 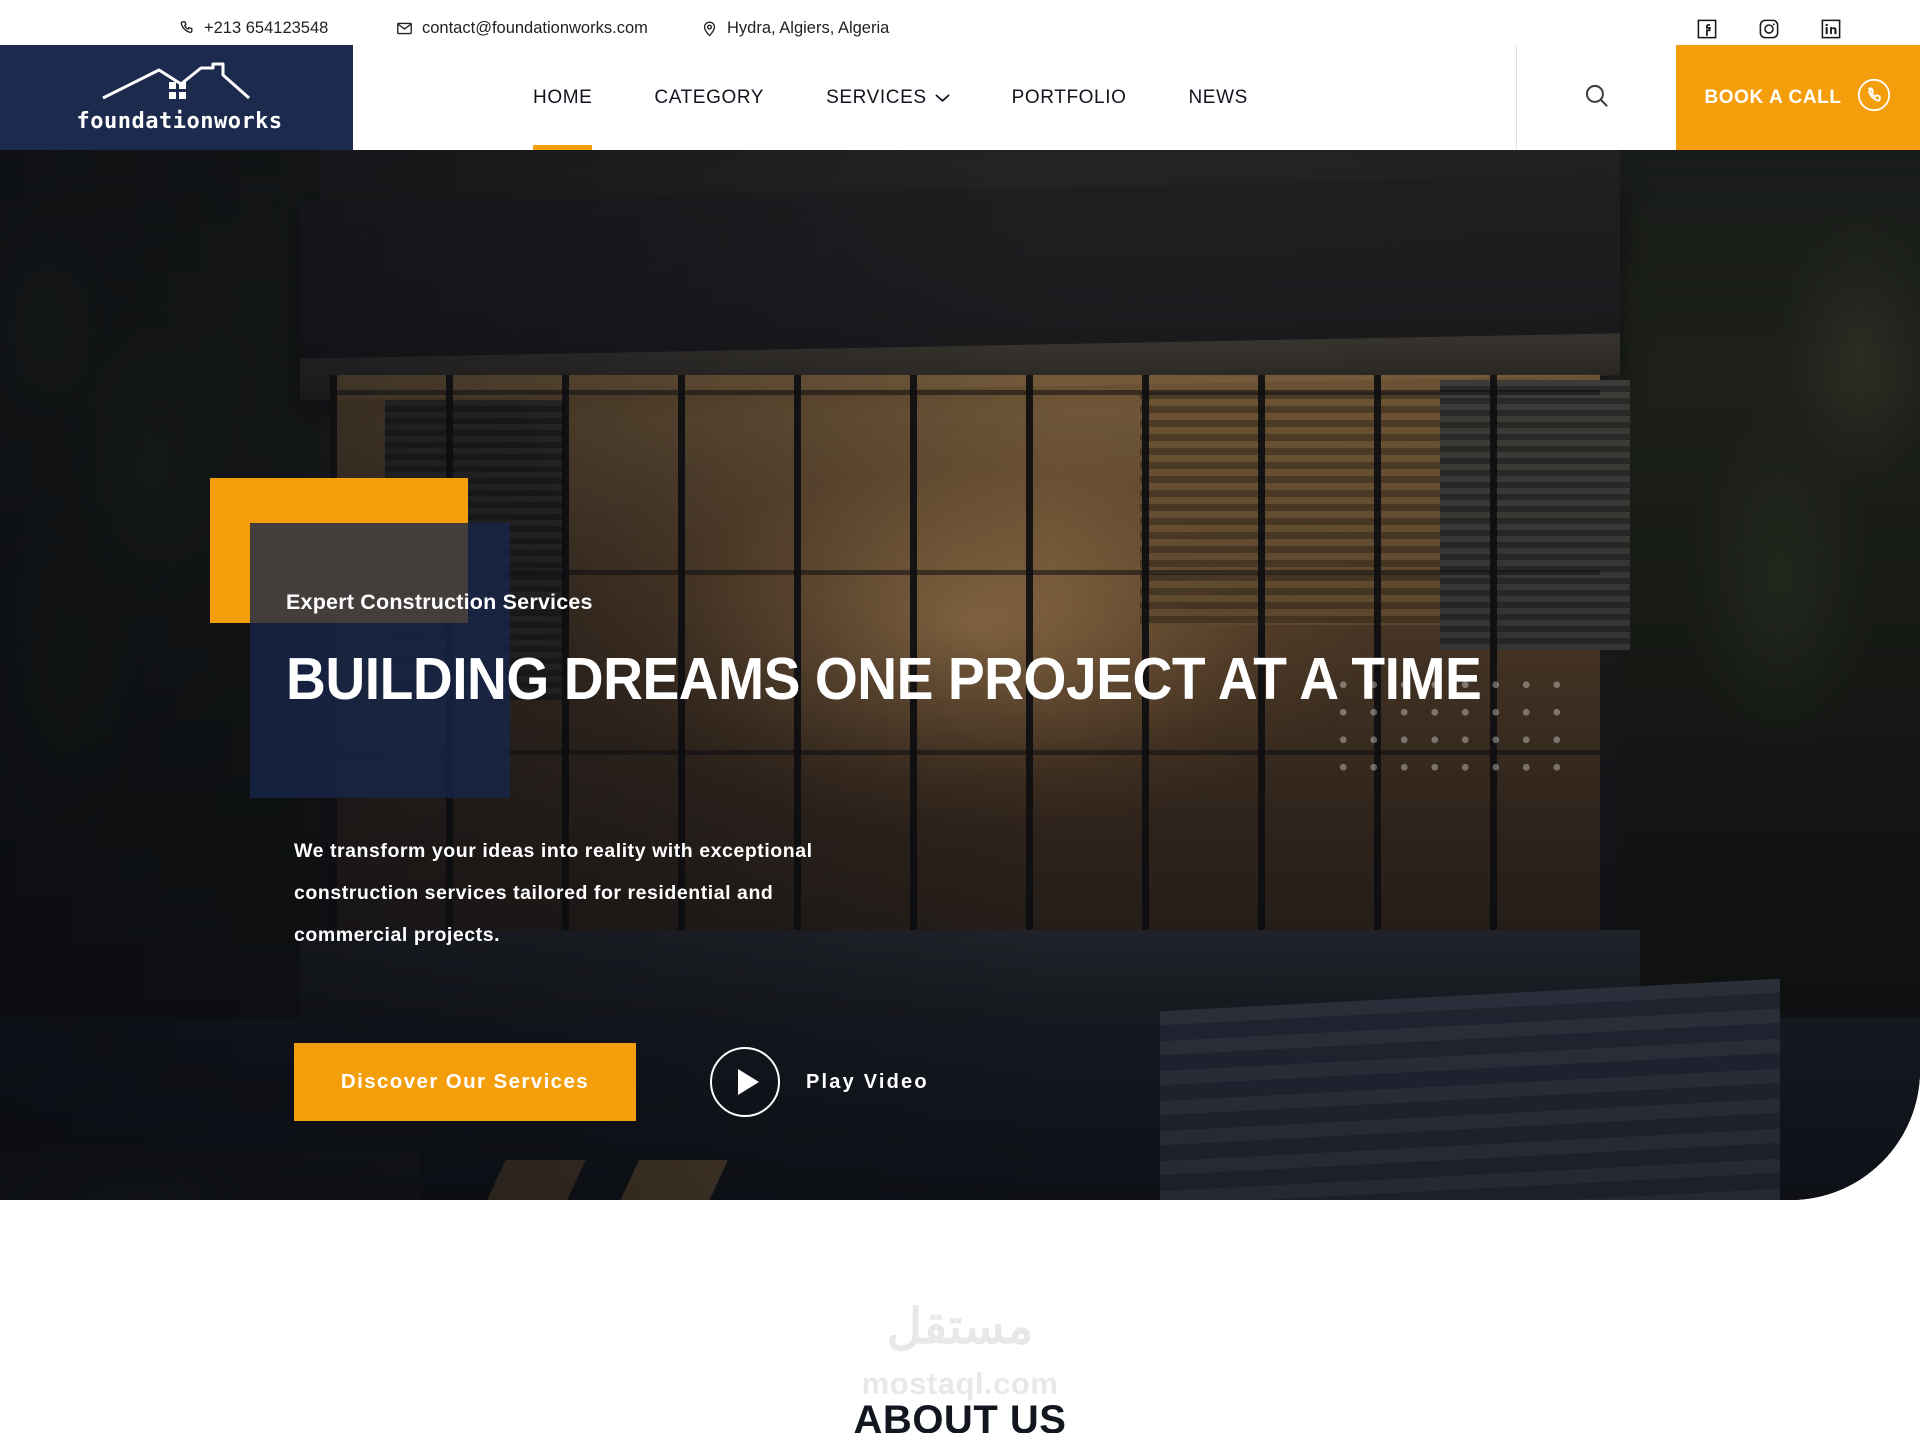 I want to click on nav-item-portfolio: PORTFOLIO, so click(x=1069, y=97).